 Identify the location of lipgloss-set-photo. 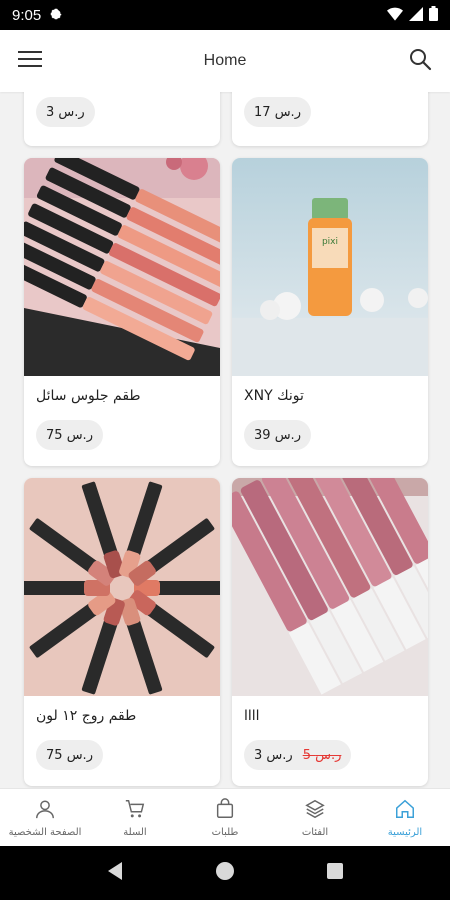
(122, 267).